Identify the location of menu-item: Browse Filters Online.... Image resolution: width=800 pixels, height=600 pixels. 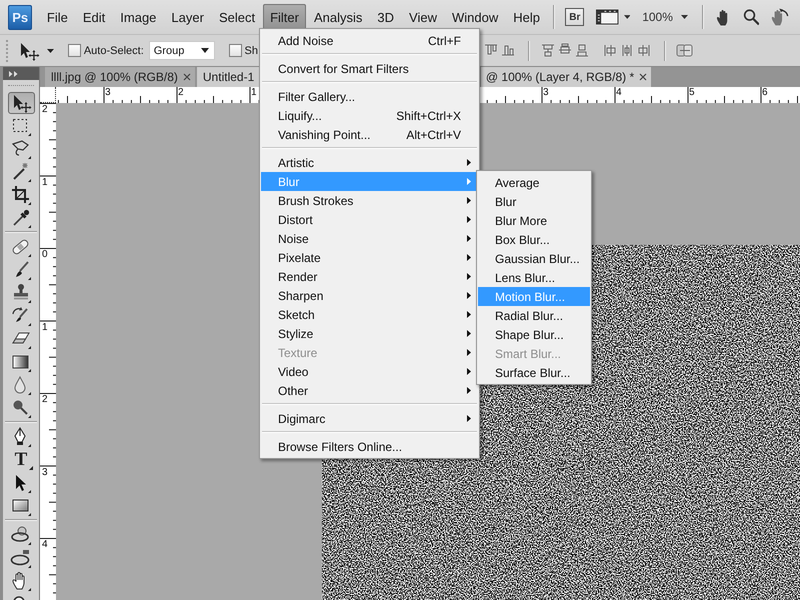
(369, 446).